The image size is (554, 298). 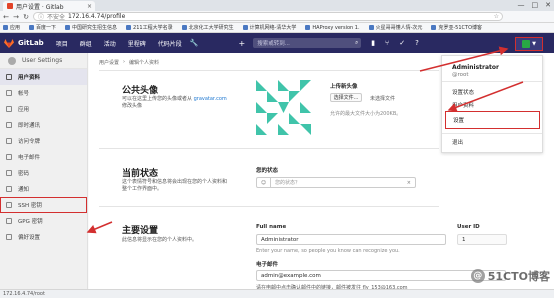 I want to click on main-settings-title: 主要设置, so click(x=140, y=231).